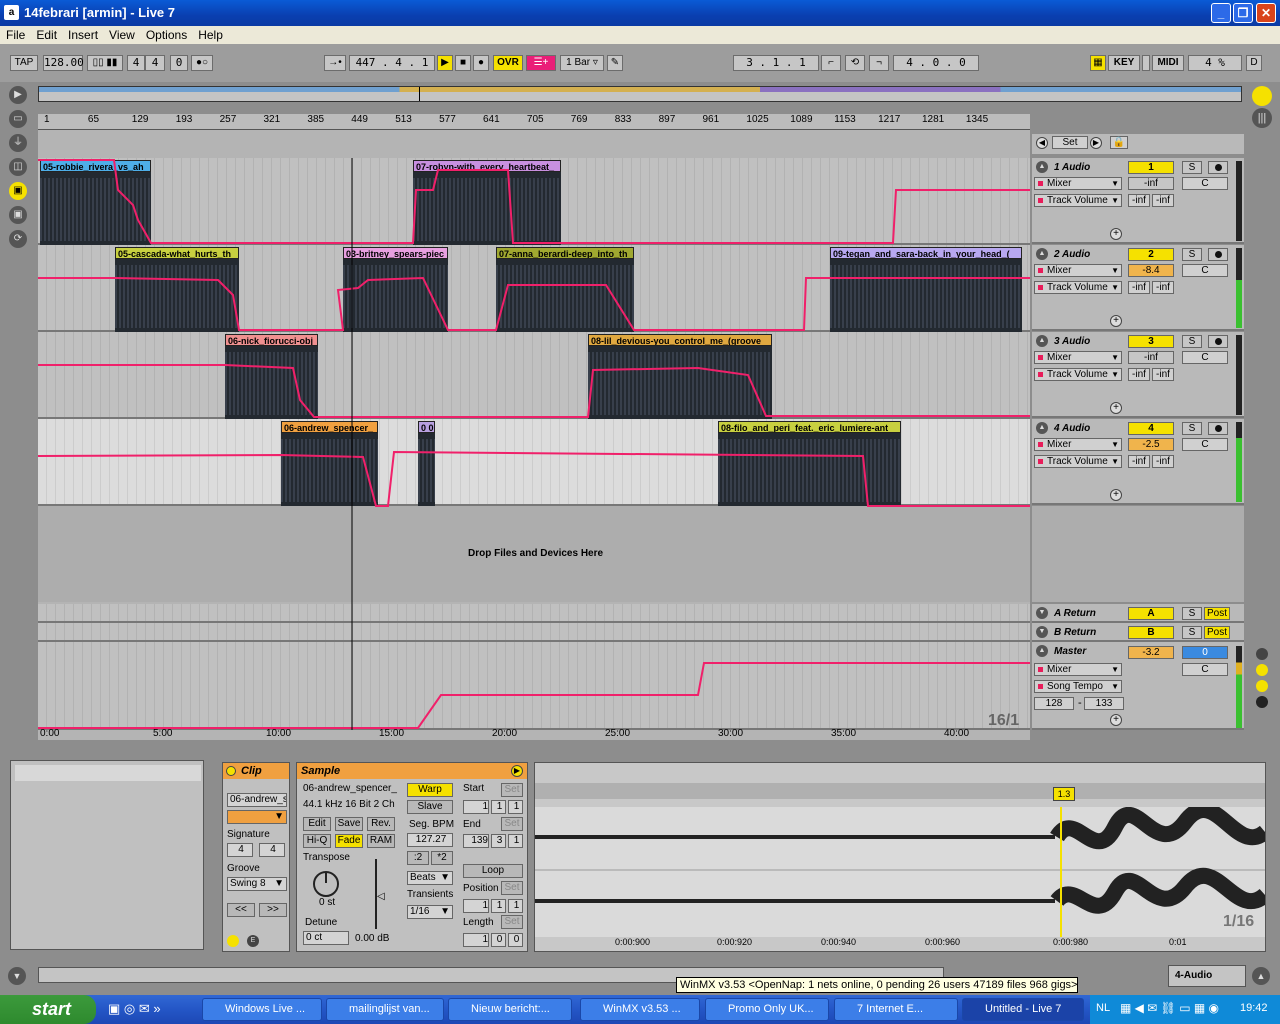 The width and height of the screenshot is (1280, 1024). What do you see at coordinates (257, 817) in the screenshot?
I see `clip-color-select: ▼` at bounding box center [257, 817].